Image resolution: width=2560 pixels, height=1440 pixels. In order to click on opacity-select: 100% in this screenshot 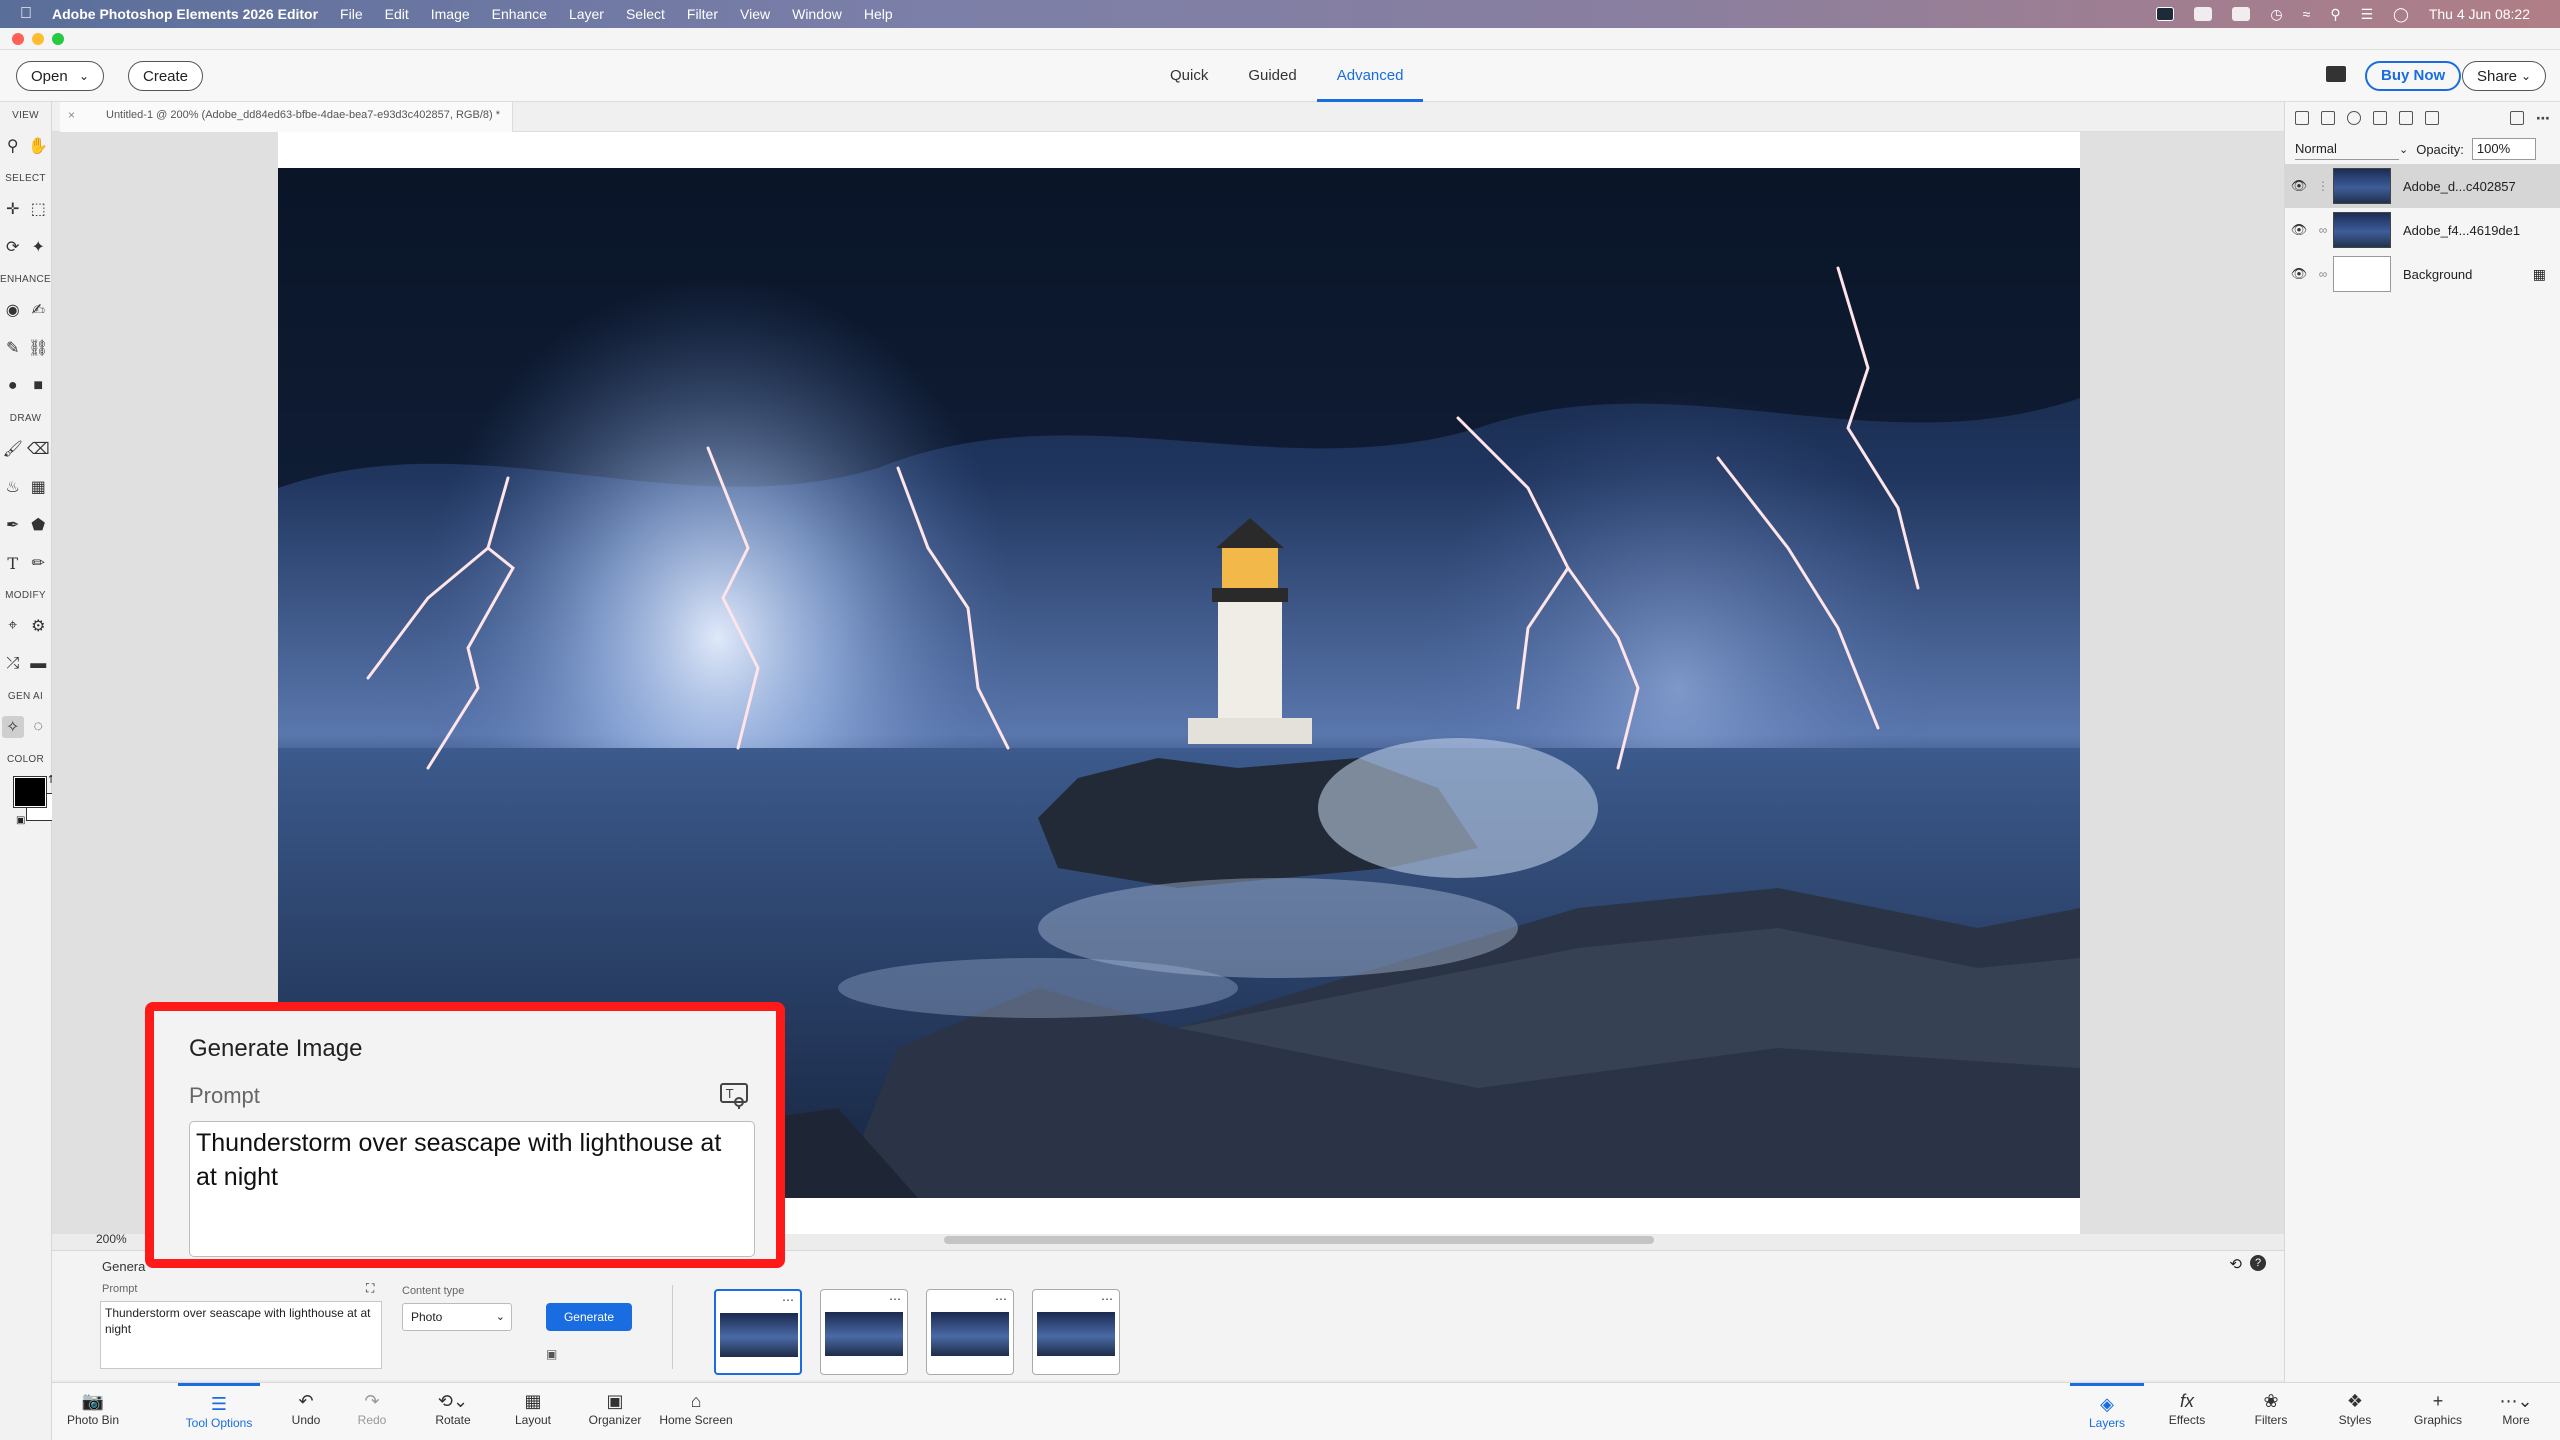, I will do `click(2503, 149)`.